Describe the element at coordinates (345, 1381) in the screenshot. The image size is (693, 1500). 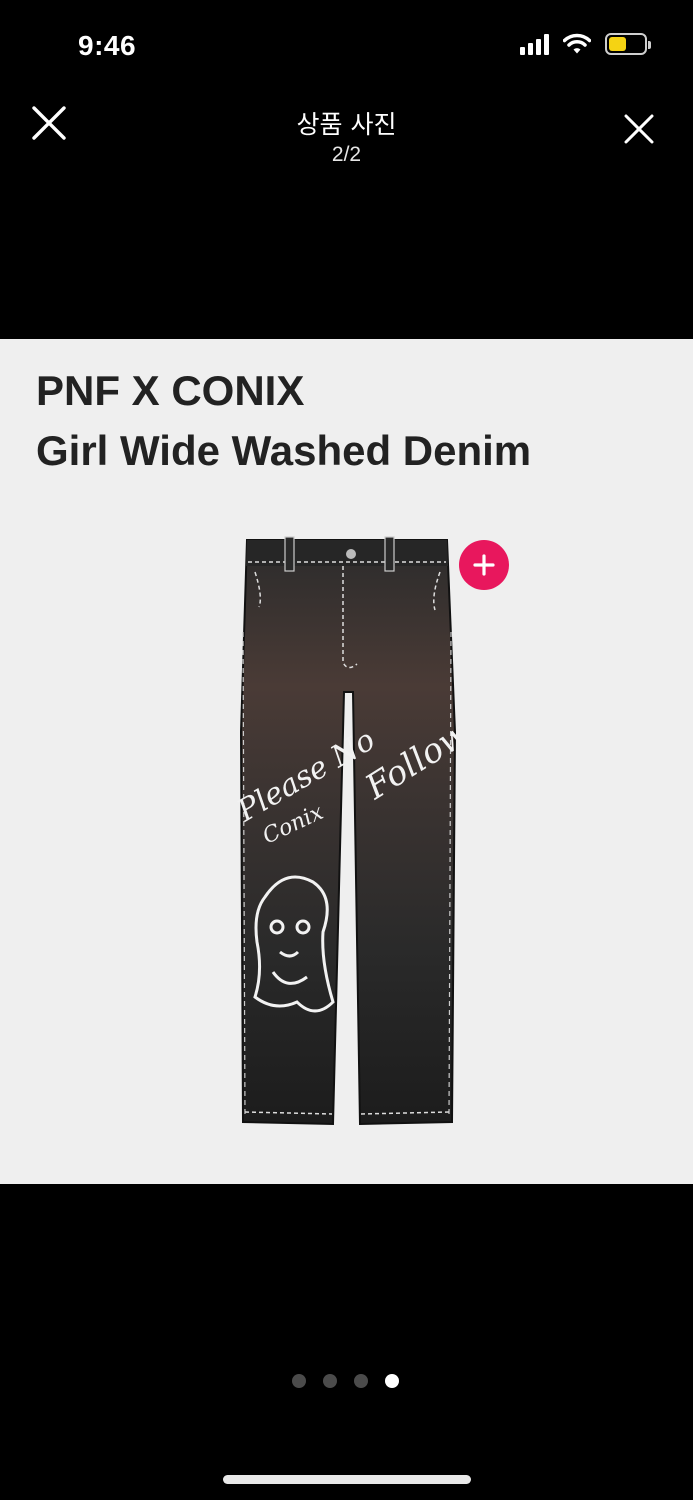
I see `pagination-dots` at that location.